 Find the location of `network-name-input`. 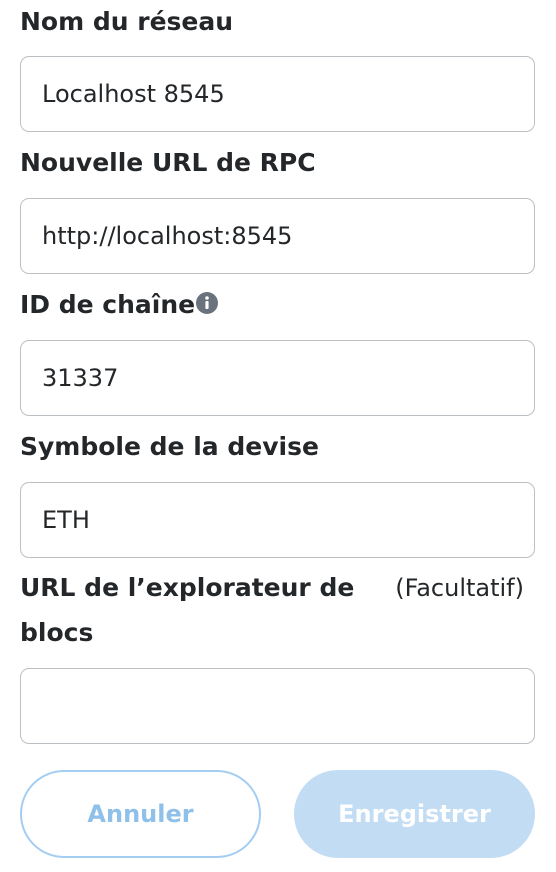

network-name-input is located at coordinates (277, 94).